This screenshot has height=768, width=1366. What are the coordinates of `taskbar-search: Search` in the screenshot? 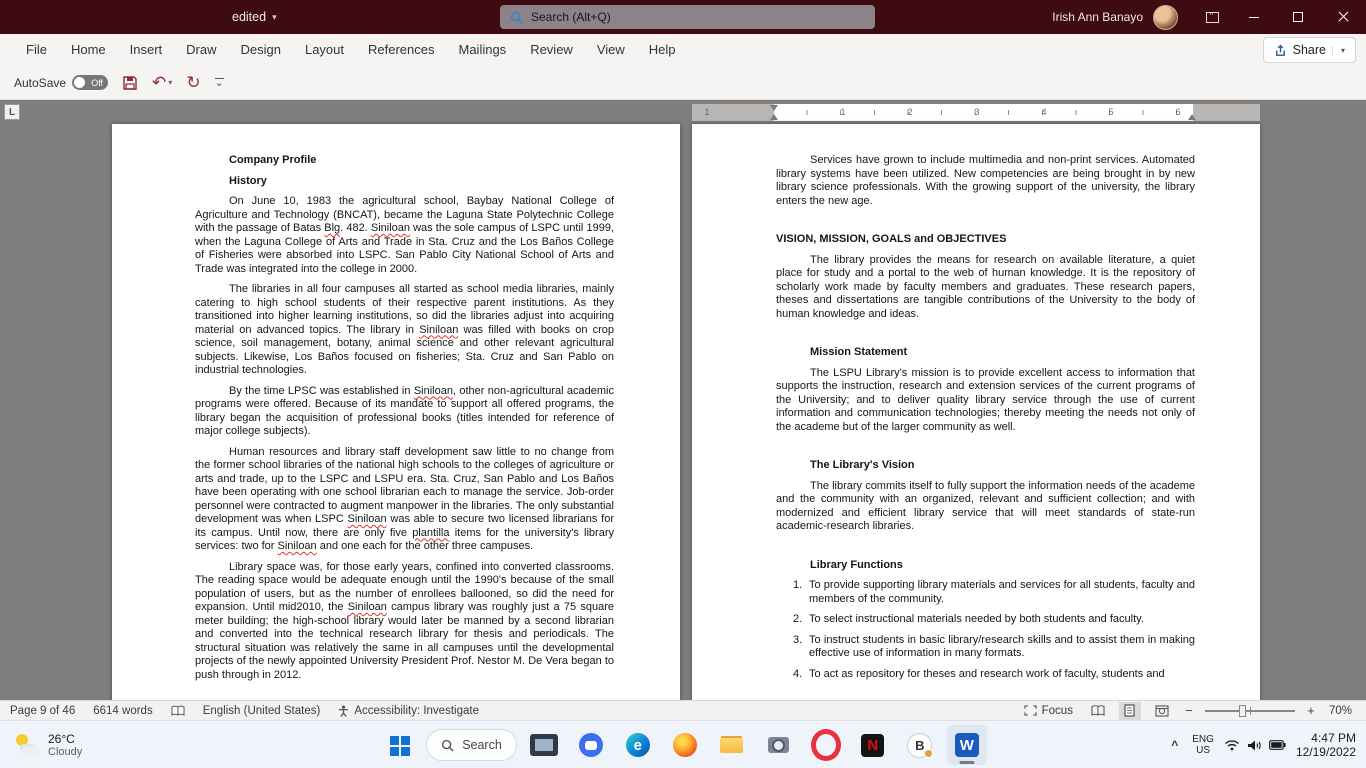 It's located at (471, 745).